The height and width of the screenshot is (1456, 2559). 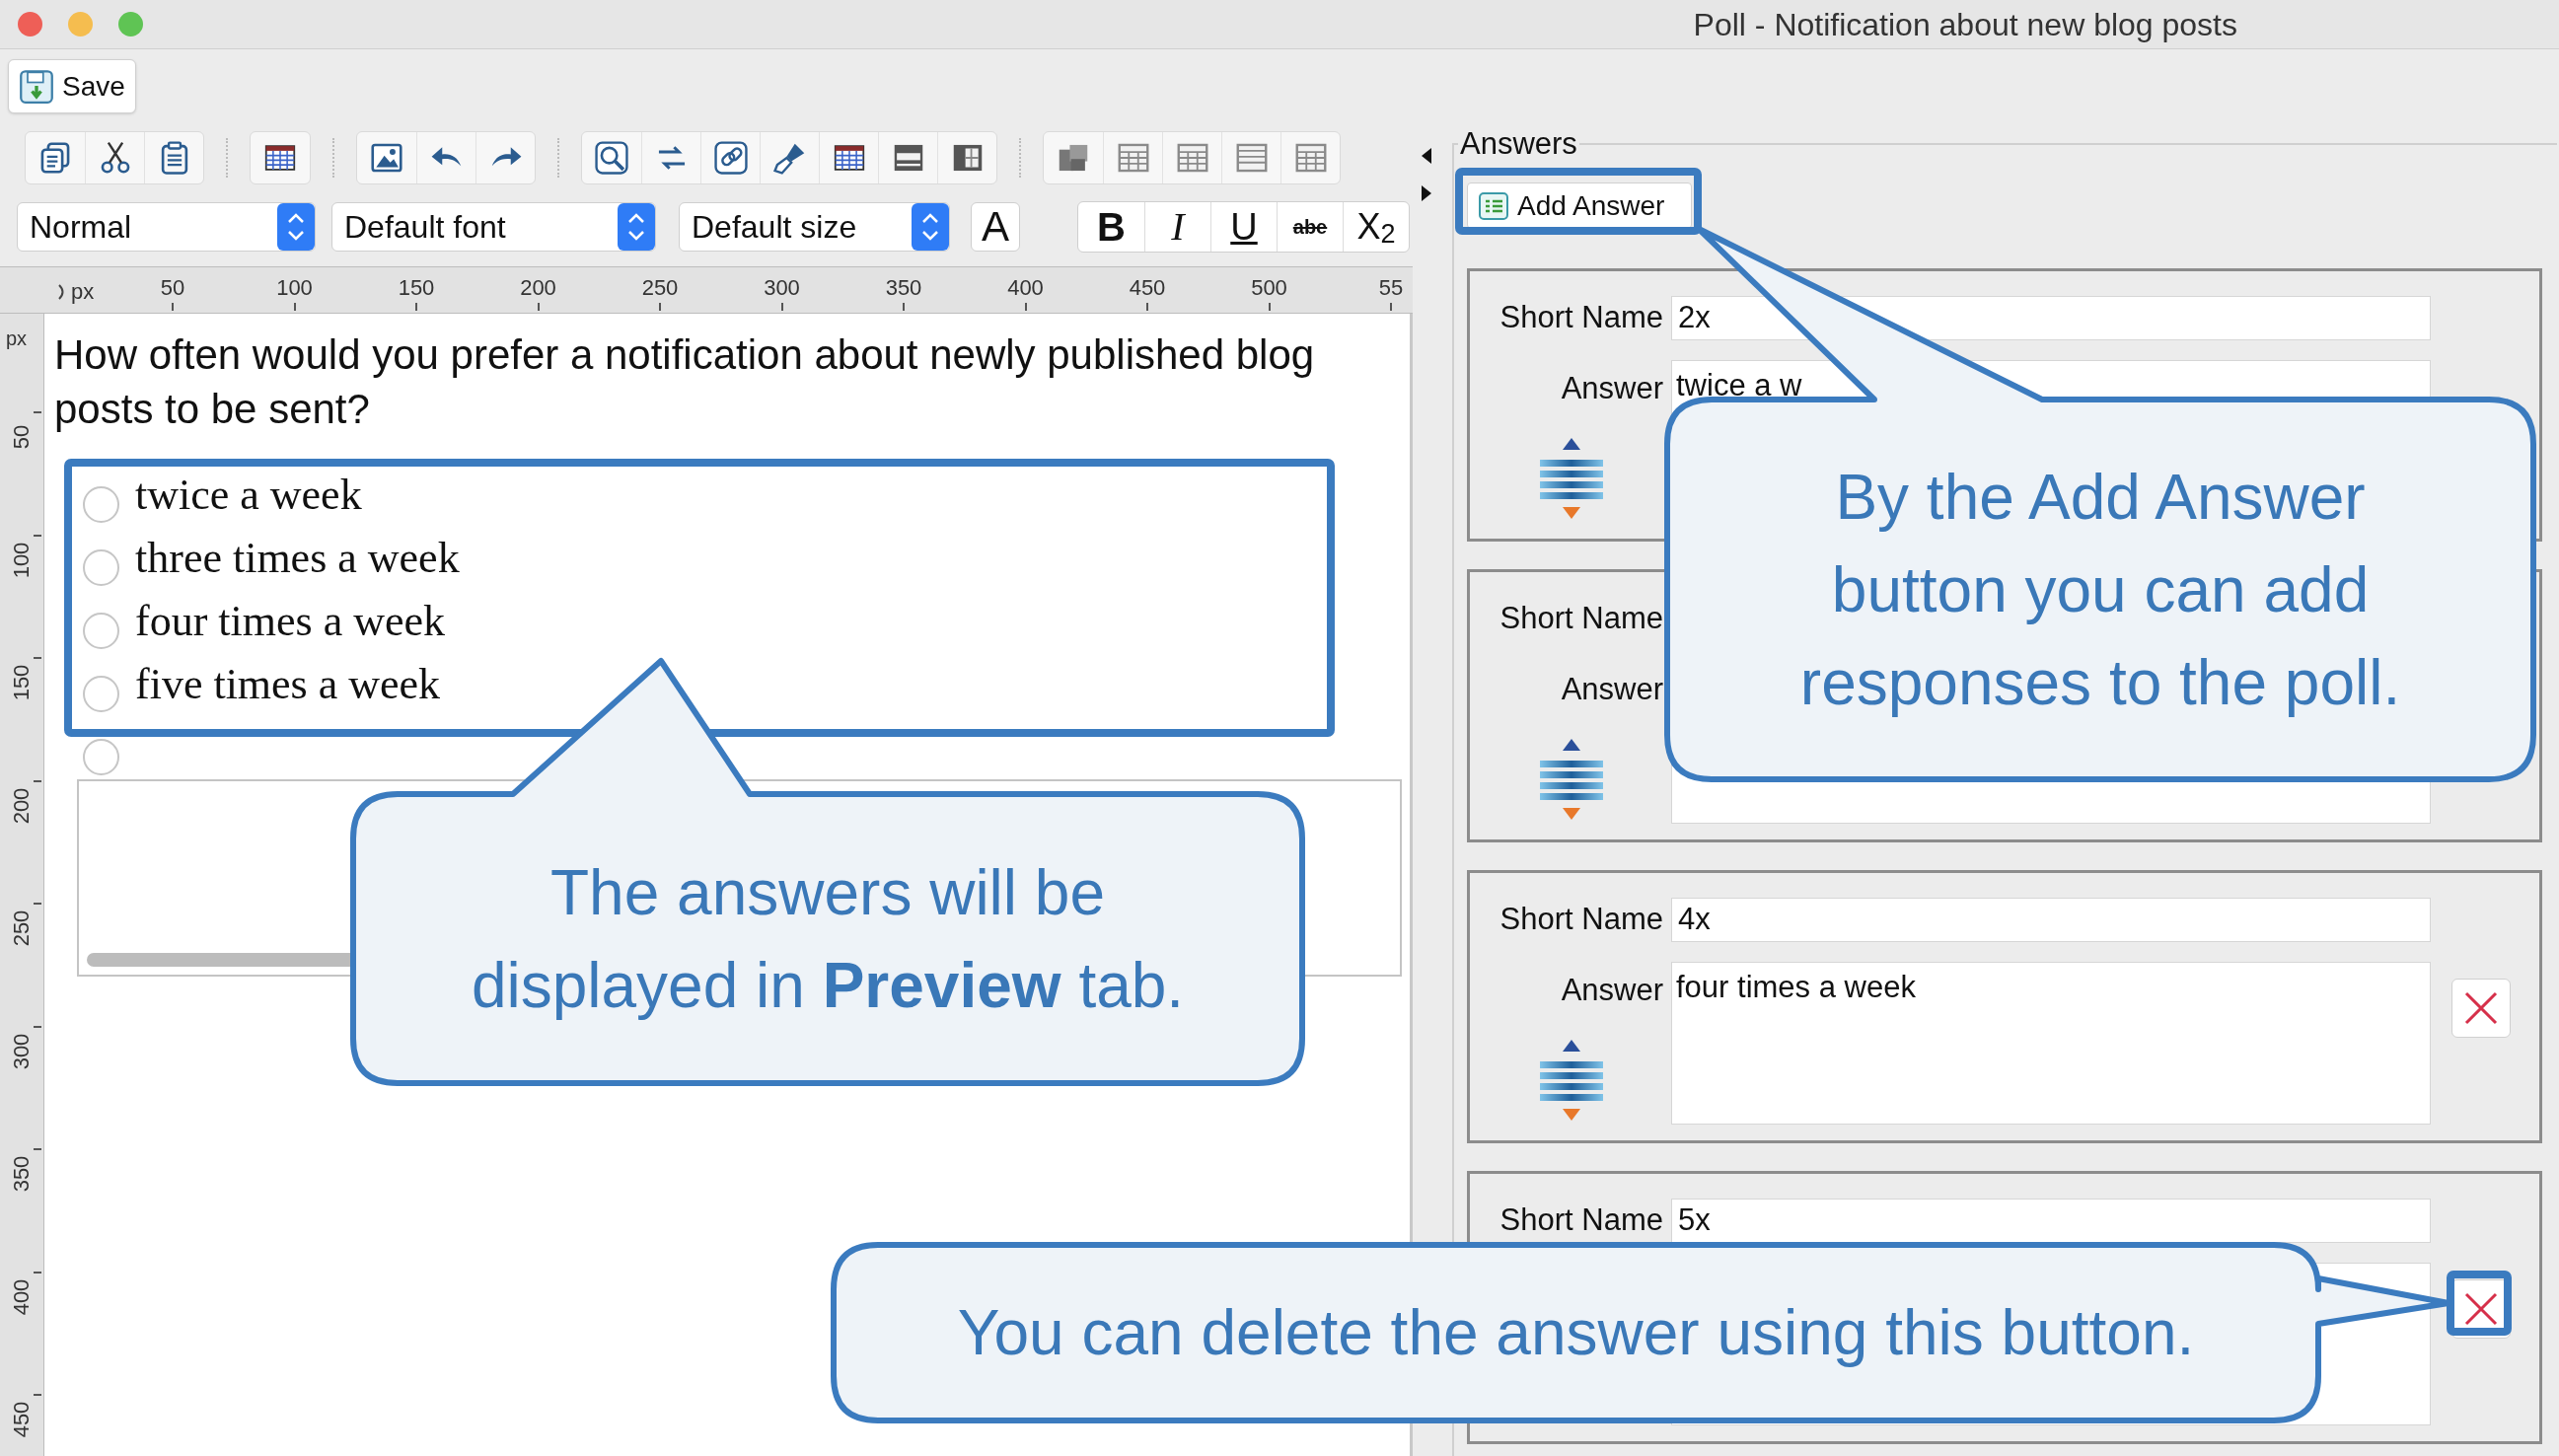 I want to click on ruler-label: 55, so click(x=1391, y=288).